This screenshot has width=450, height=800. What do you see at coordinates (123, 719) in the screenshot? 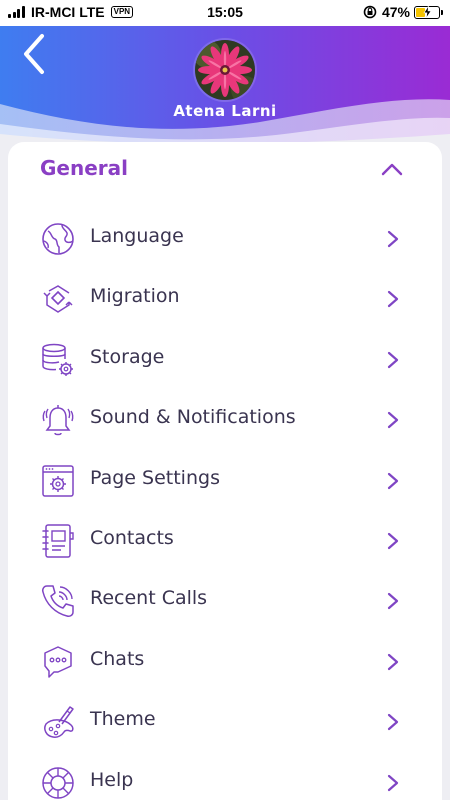
I see `settings-item-label: Theme` at bounding box center [123, 719].